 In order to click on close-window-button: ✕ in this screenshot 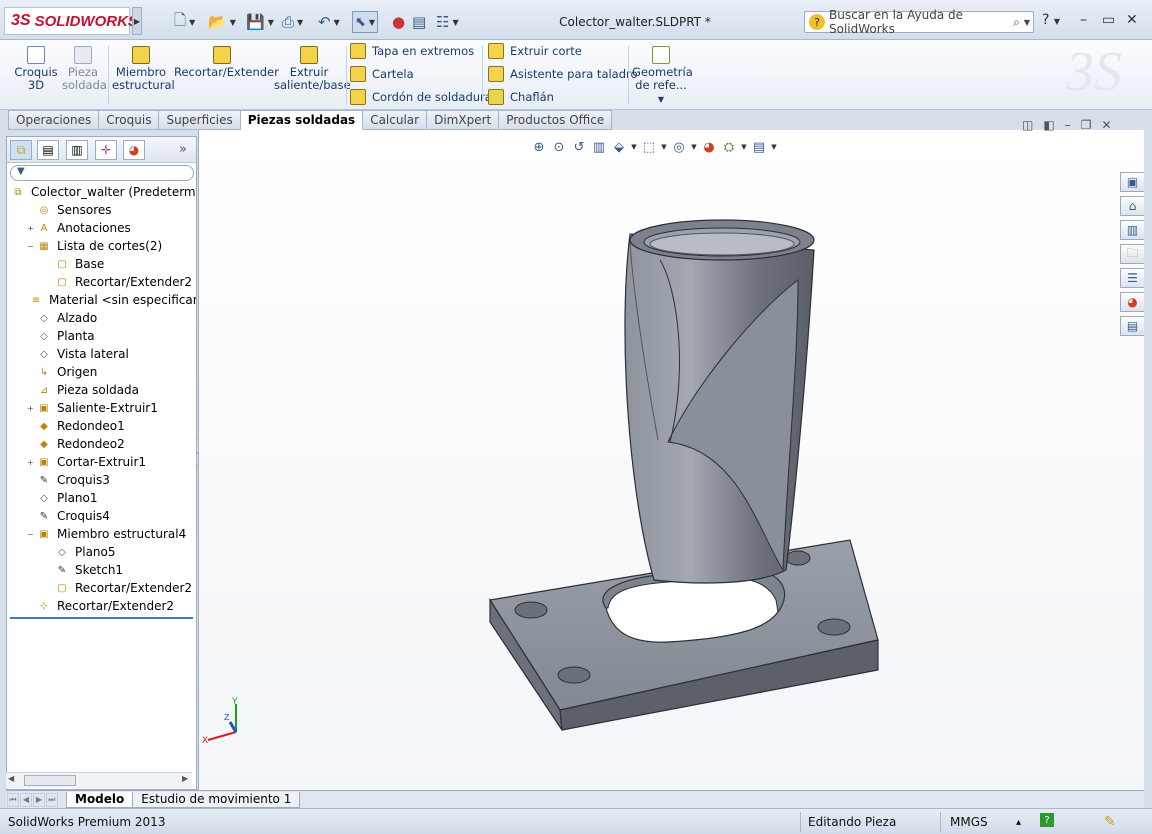, I will do `click(1132, 20)`.